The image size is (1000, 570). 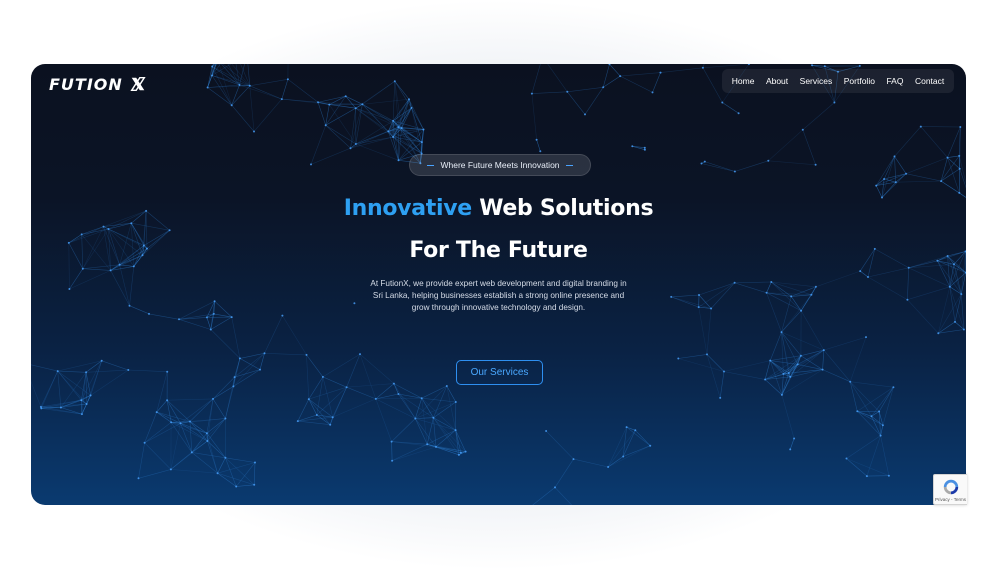 I want to click on nav-home: Home, so click(x=743, y=81).